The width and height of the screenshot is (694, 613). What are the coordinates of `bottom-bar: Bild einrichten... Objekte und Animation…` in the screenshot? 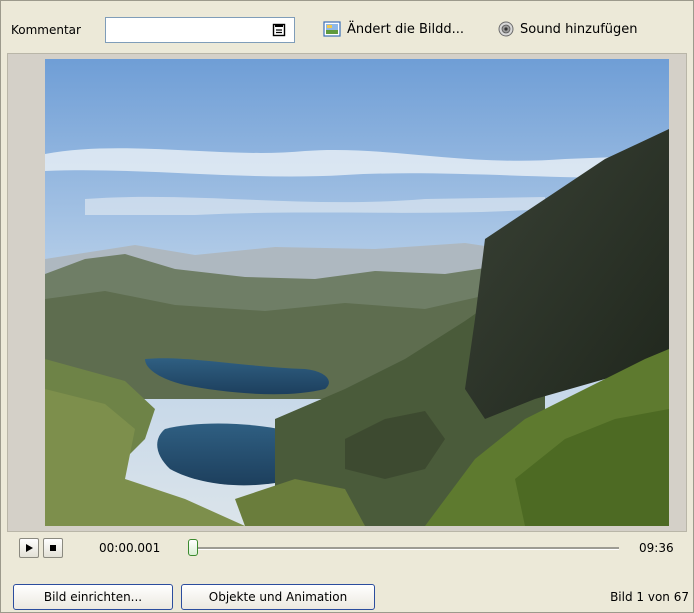 It's located at (347, 589).